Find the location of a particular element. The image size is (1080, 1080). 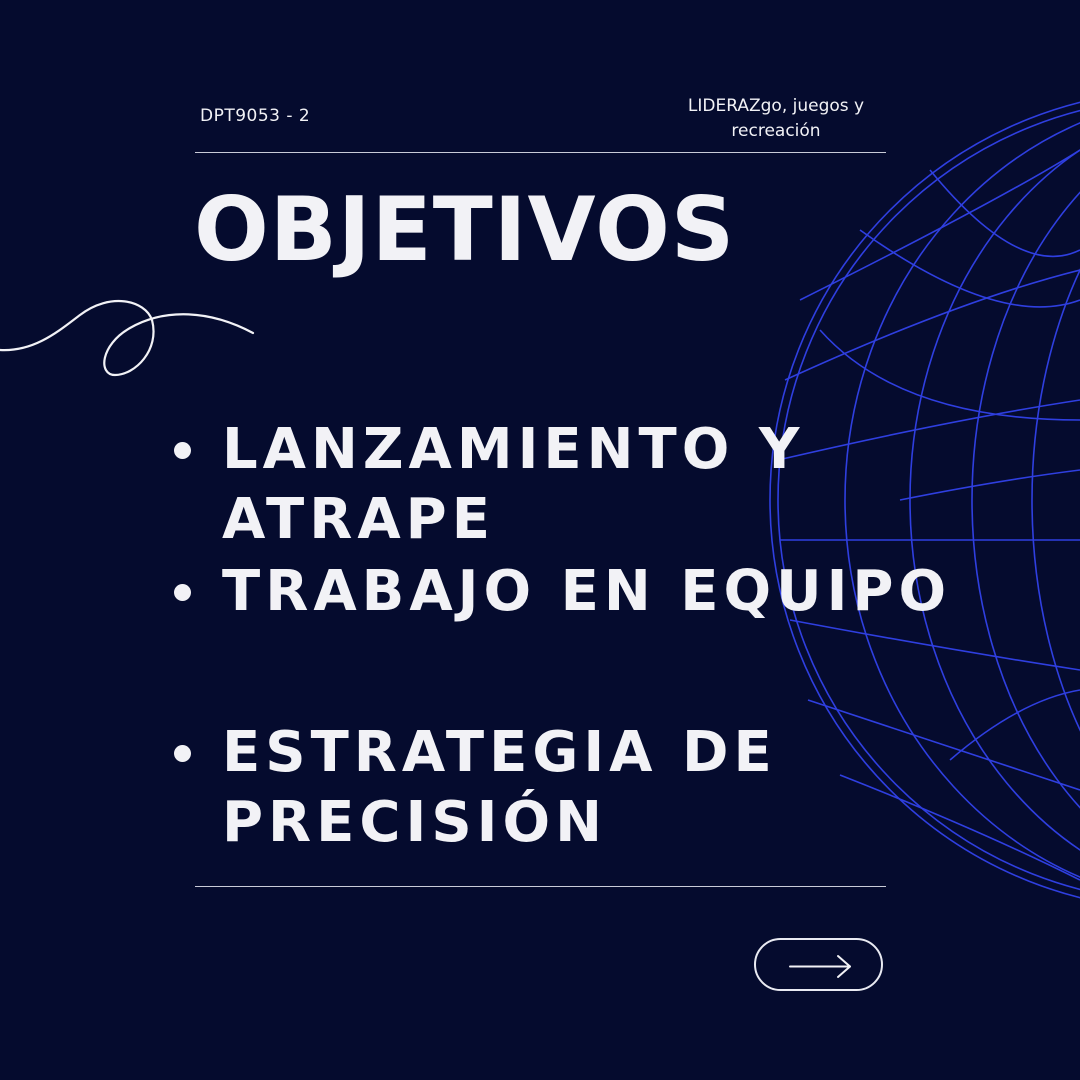

objective-line: LANZAMIENTO Y is located at coordinates (513, 449).